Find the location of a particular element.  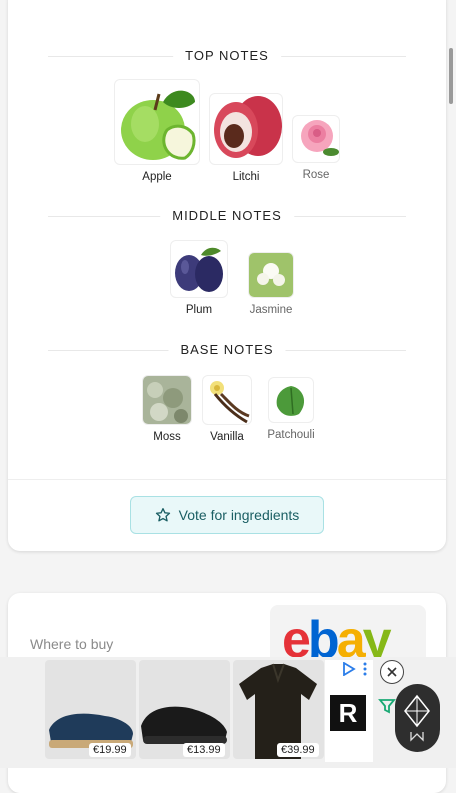

close-icon is located at coordinates (392, 672).